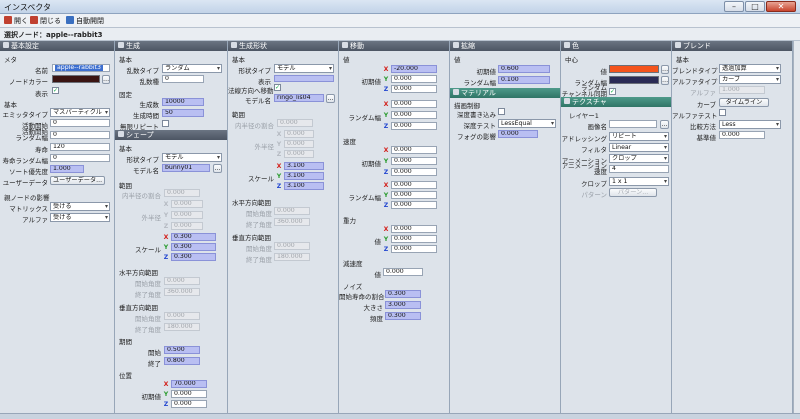 Image resolution: width=800 pixels, height=419 pixels. What do you see at coordinates (414, 104) in the screenshot?
I see `rand-x-field: 0.000` at bounding box center [414, 104].